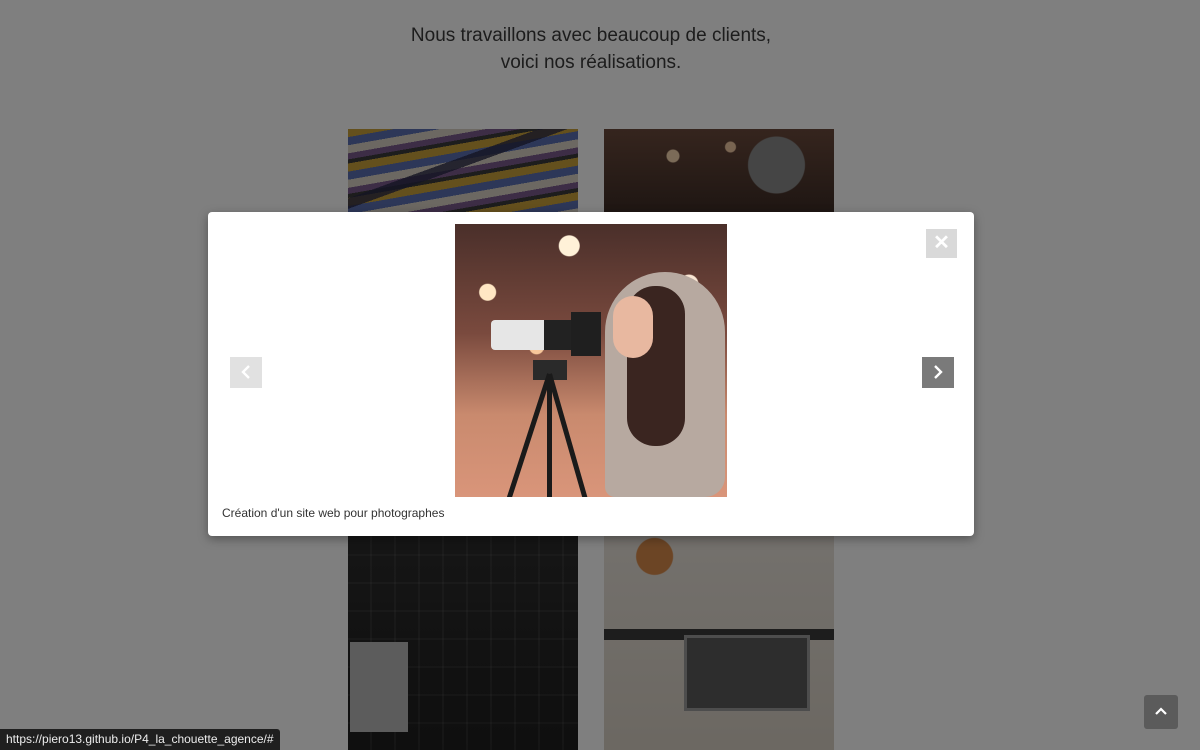 The image size is (1200, 750). Describe the element at coordinates (633, 327) in the screenshot. I see `photo-face` at that location.